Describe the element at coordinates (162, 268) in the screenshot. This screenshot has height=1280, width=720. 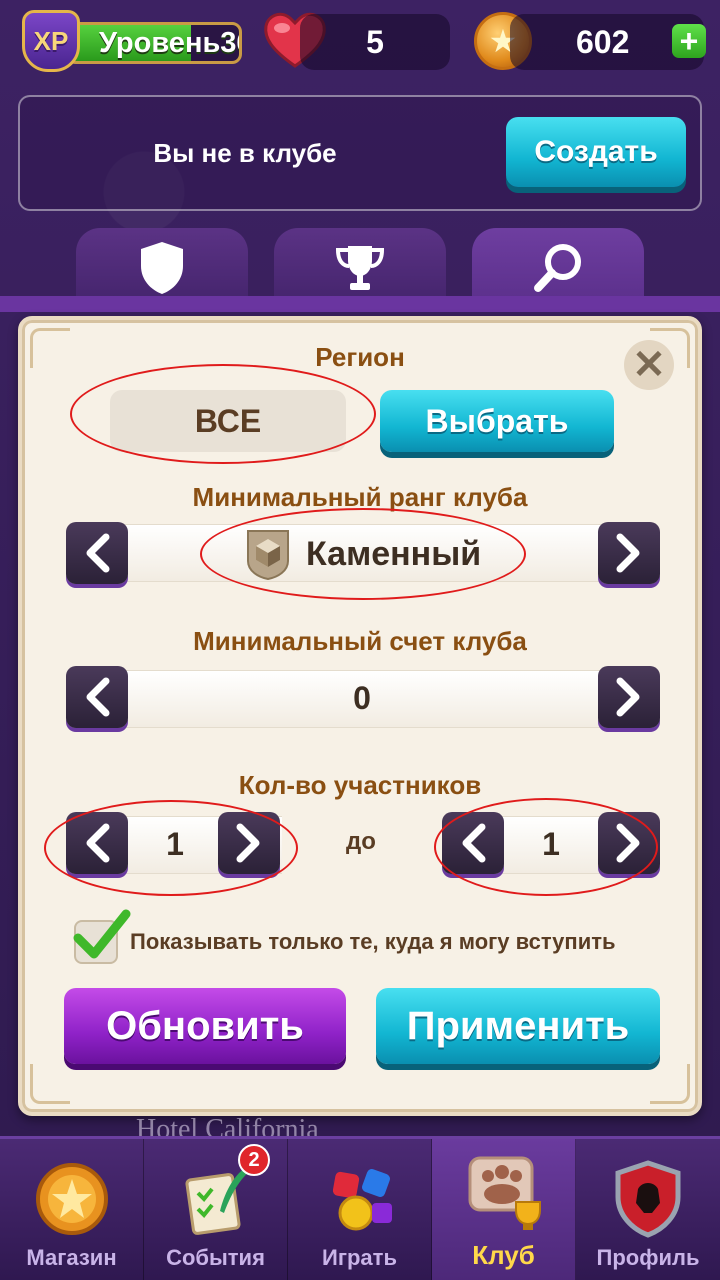
I see `shield-icon` at that location.